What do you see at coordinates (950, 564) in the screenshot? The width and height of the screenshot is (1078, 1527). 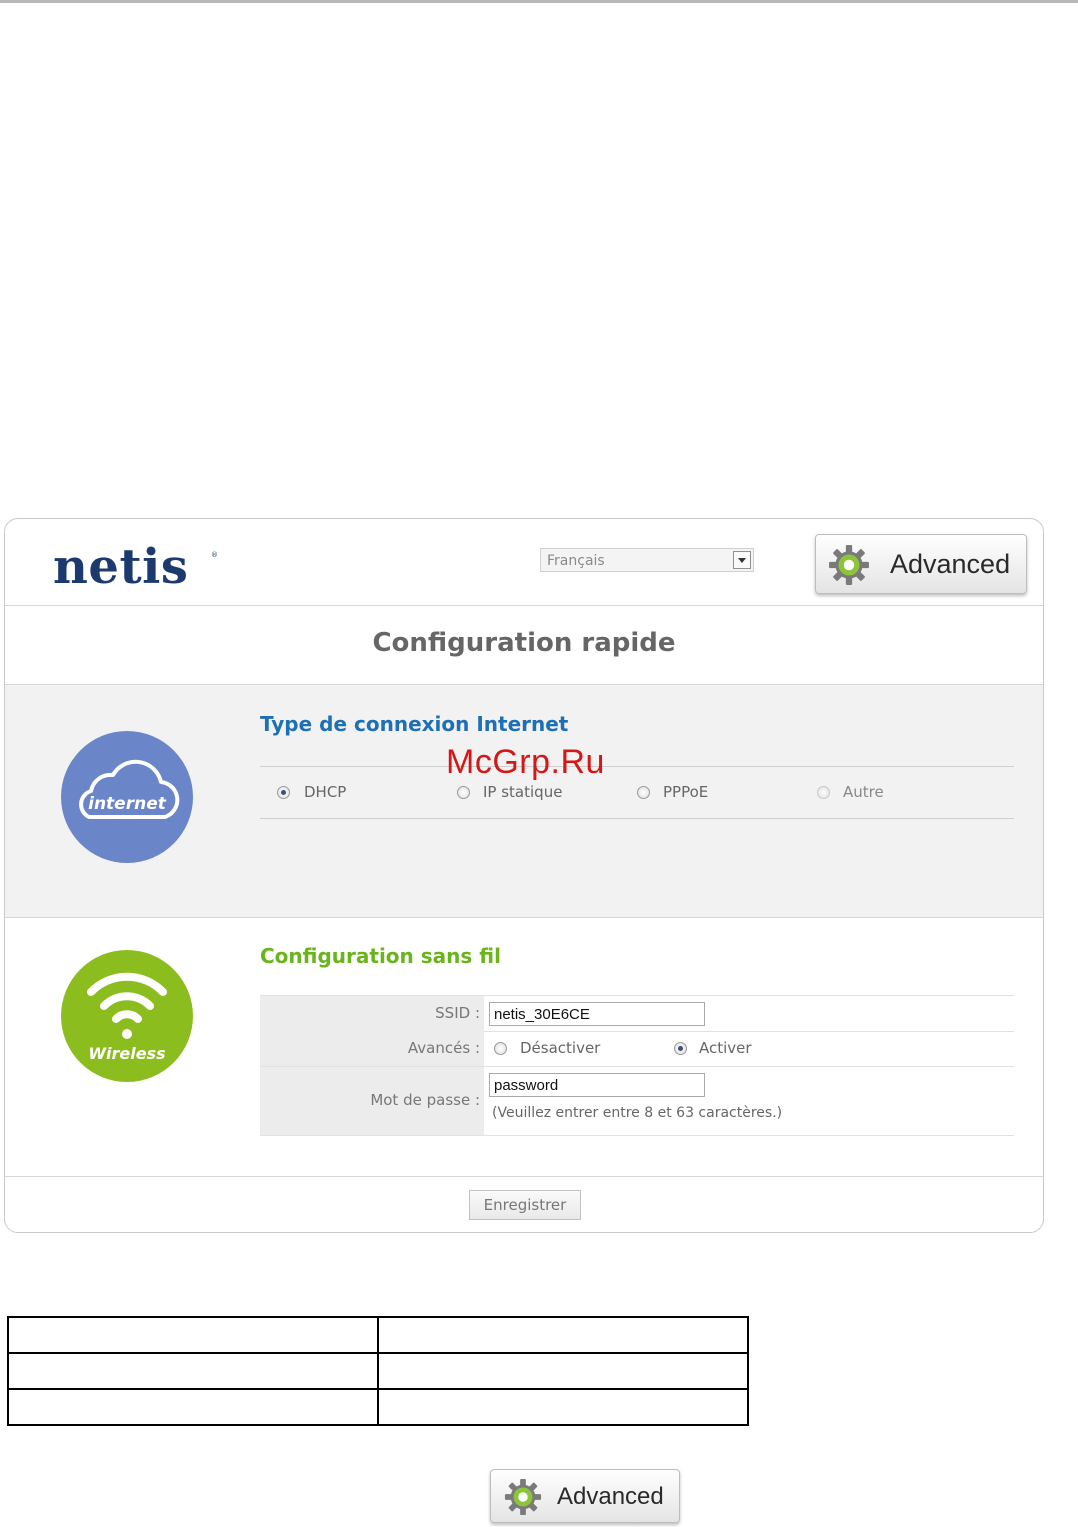 I see `advanced-button-label: Advanced` at bounding box center [950, 564].